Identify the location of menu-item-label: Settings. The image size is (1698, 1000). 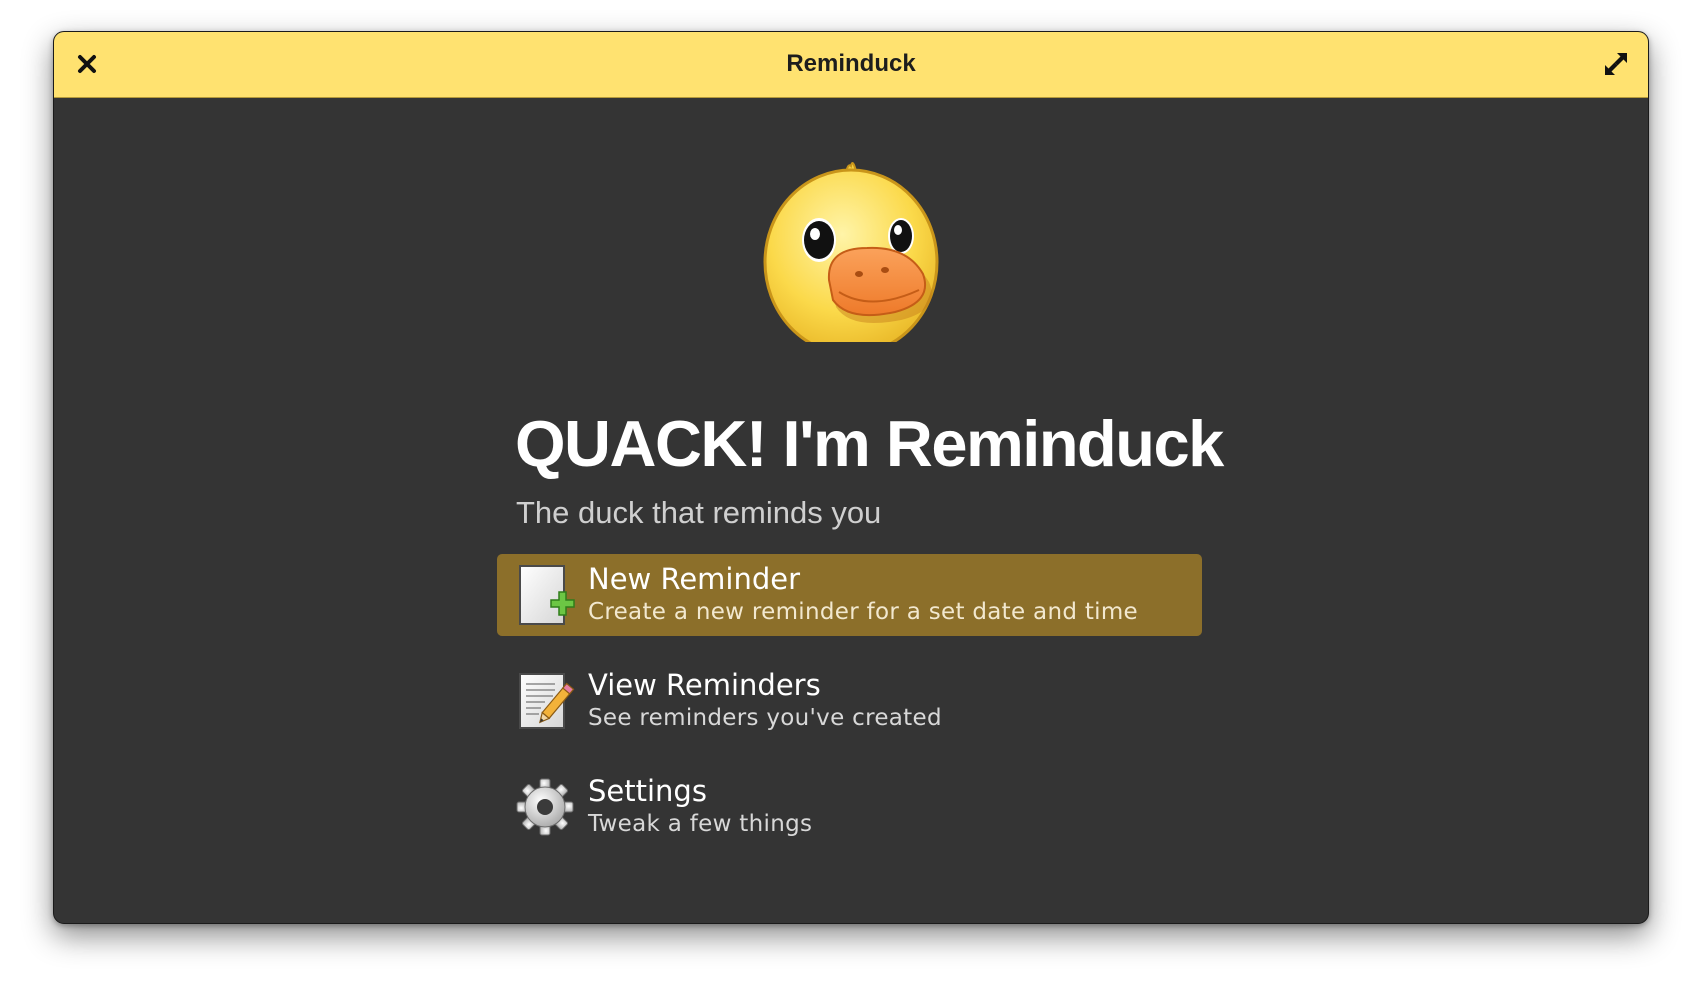
(647, 791).